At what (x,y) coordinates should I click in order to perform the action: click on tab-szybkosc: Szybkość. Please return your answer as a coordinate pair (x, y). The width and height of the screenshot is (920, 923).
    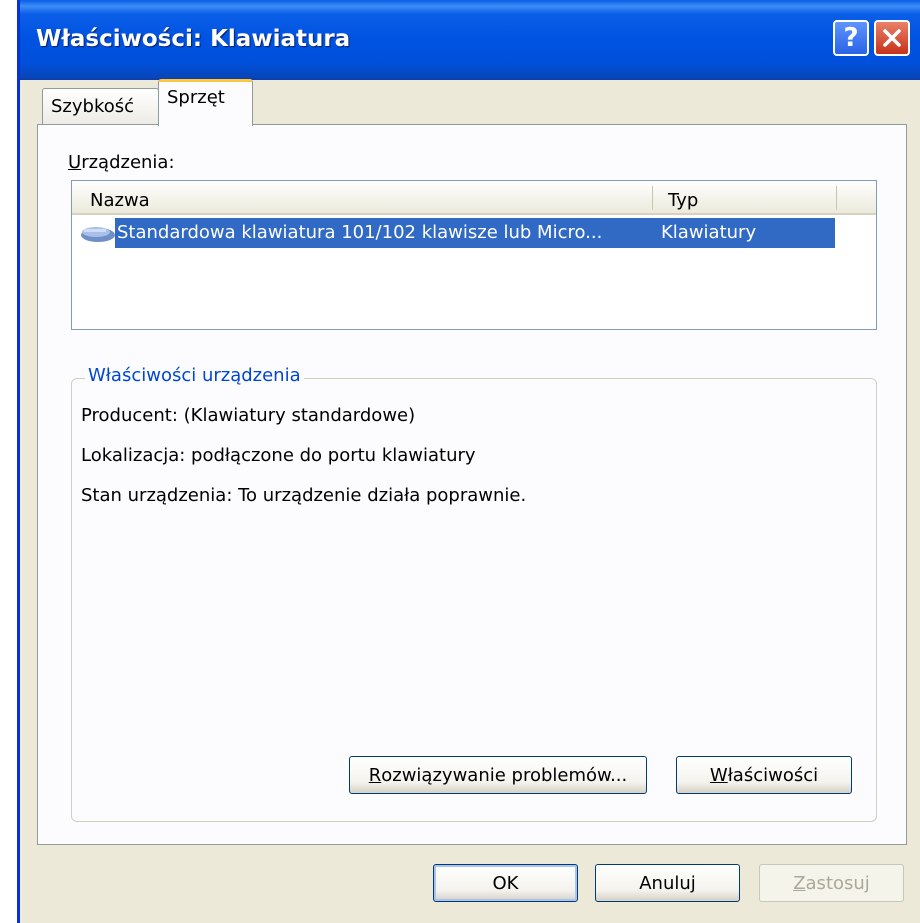
    Looking at the image, I should click on (100, 106).